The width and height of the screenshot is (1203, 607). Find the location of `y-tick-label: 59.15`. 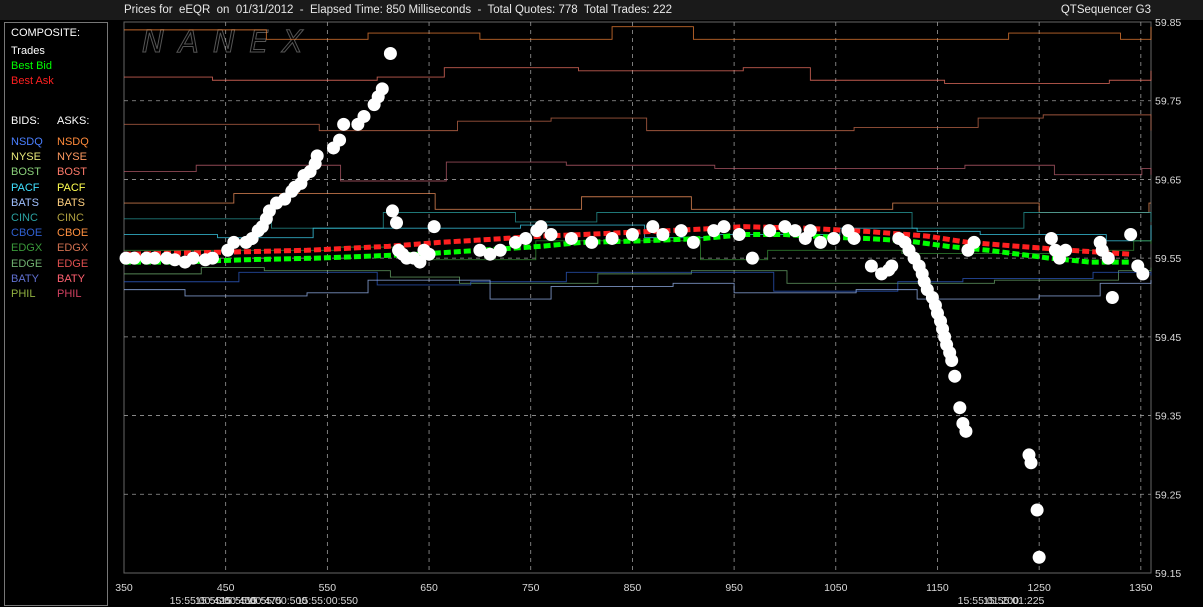

y-tick-label: 59.15 is located at coordinates (1168, 574).